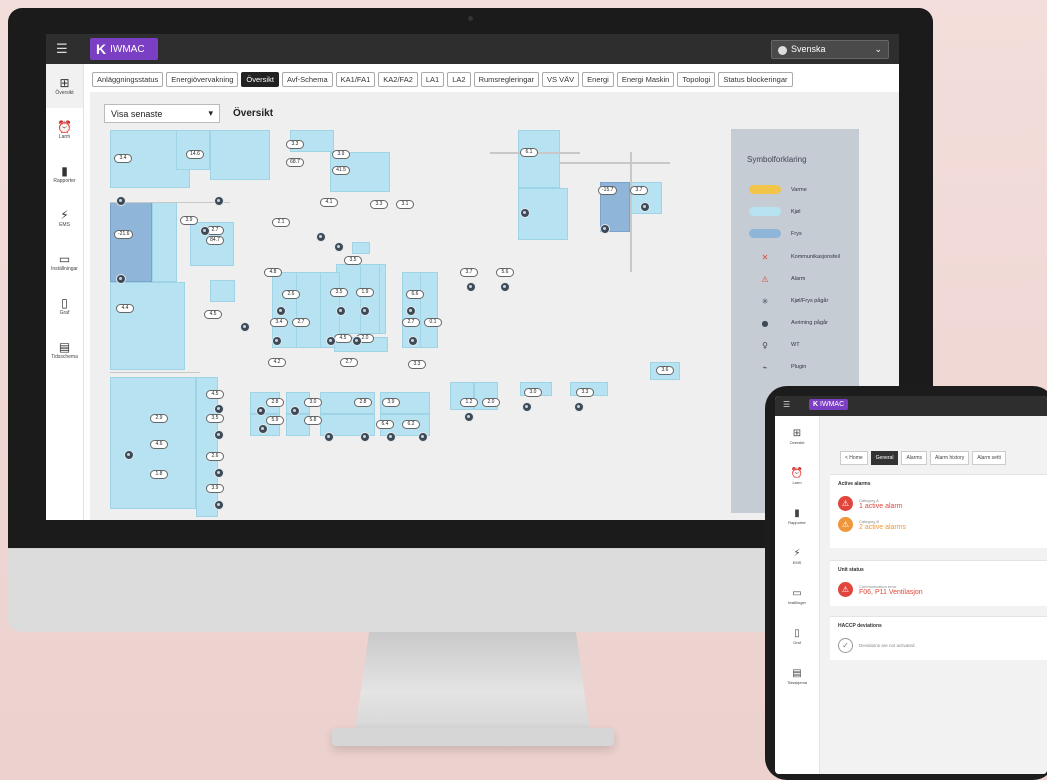 This screenshot has height=780, width=1047. Describe the element at coordinates (797, 556) in the screenshot. I see `tablet-sidebar-item: ⚡ EMS` at that location.